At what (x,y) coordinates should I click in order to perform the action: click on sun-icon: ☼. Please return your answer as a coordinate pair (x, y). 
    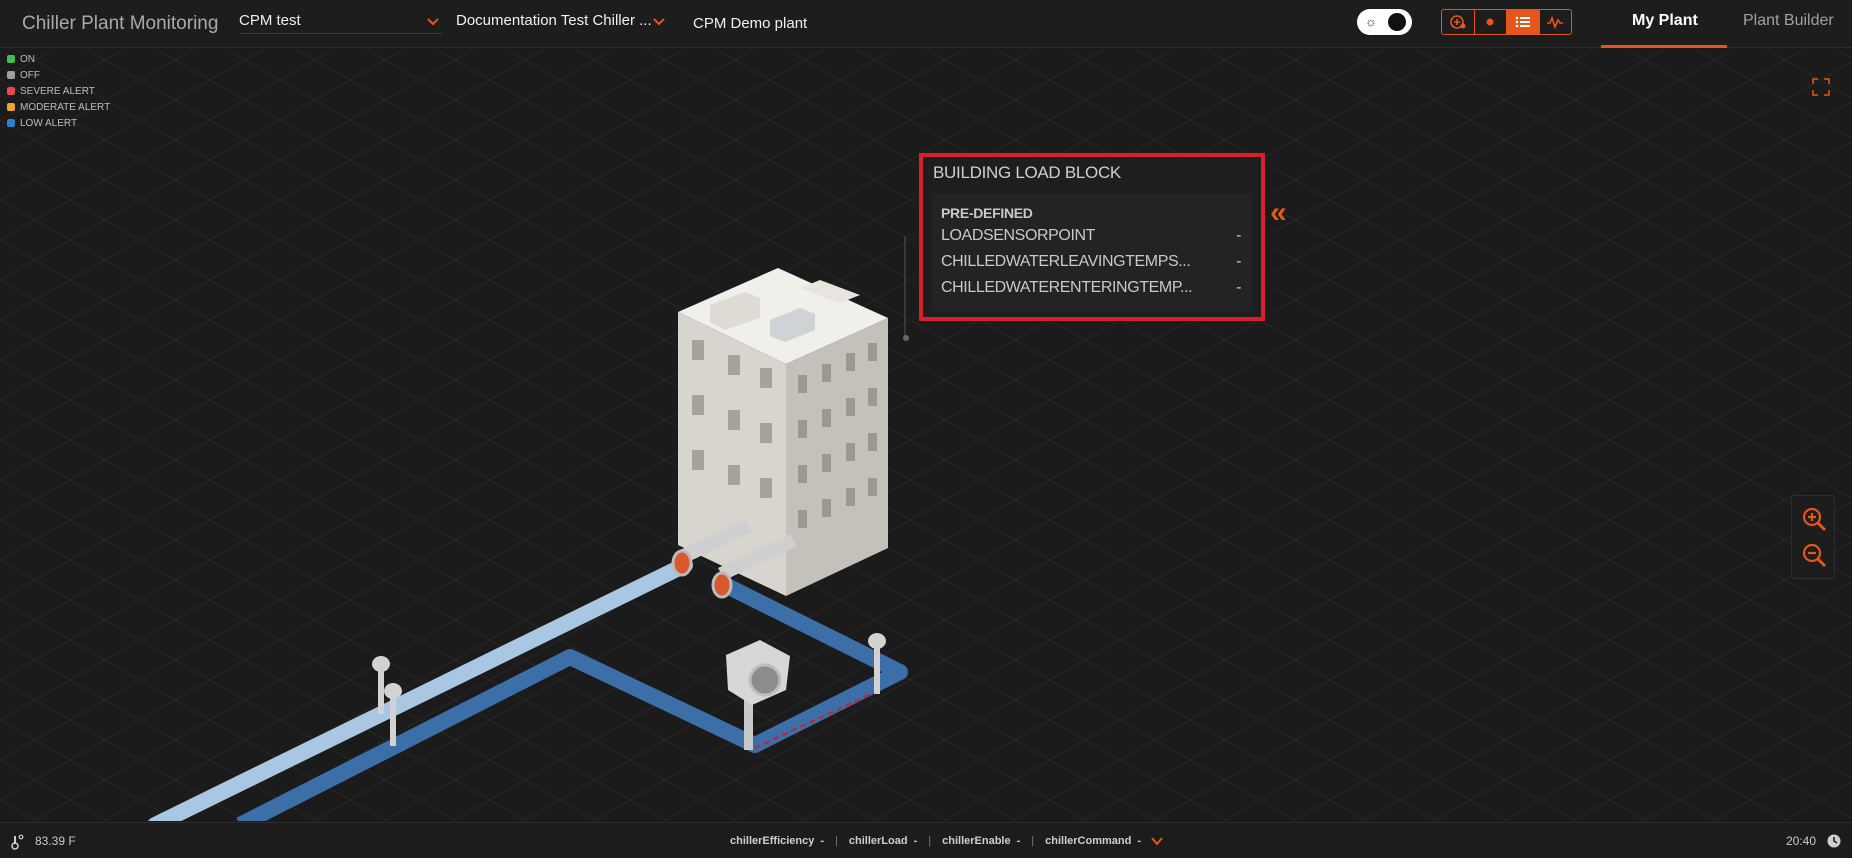
    Looking at the image, I should click on (1371, 21).